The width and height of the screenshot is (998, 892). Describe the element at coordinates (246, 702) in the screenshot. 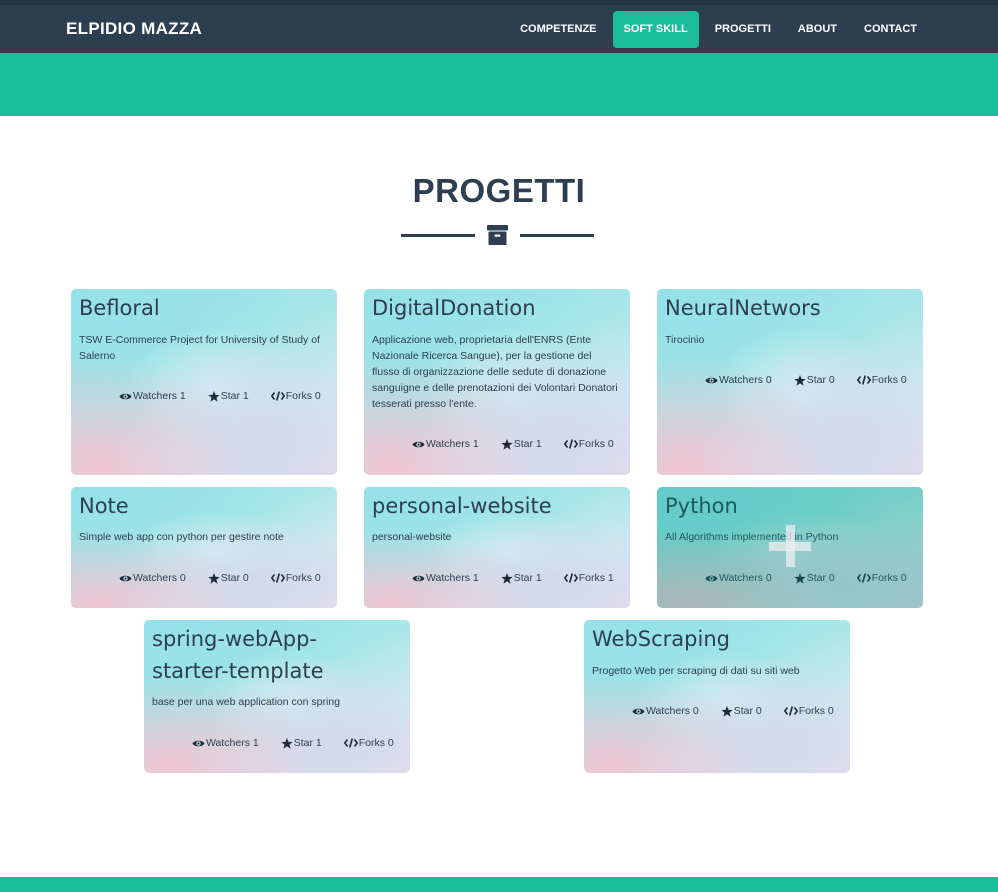

I see `project-description: base per una web application con spring` at that location.